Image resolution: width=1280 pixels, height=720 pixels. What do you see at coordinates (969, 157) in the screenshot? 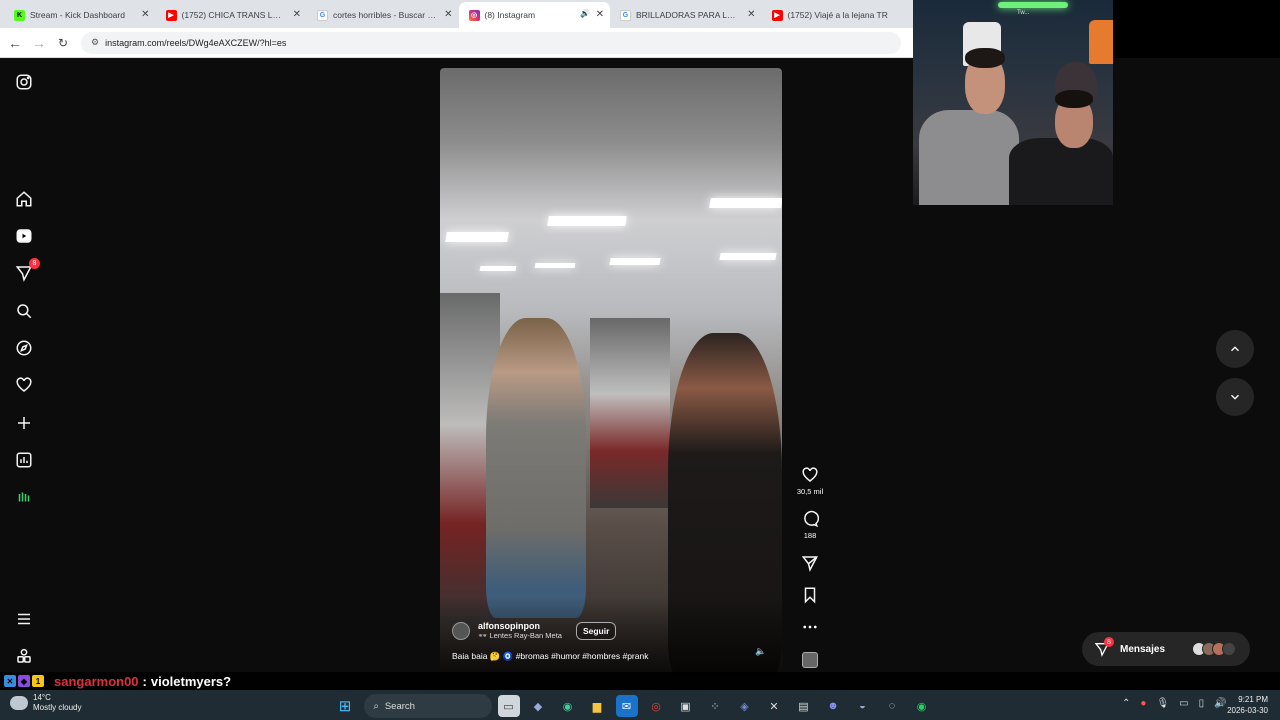
I see `person-1-body` at bounding box center [969, 157].